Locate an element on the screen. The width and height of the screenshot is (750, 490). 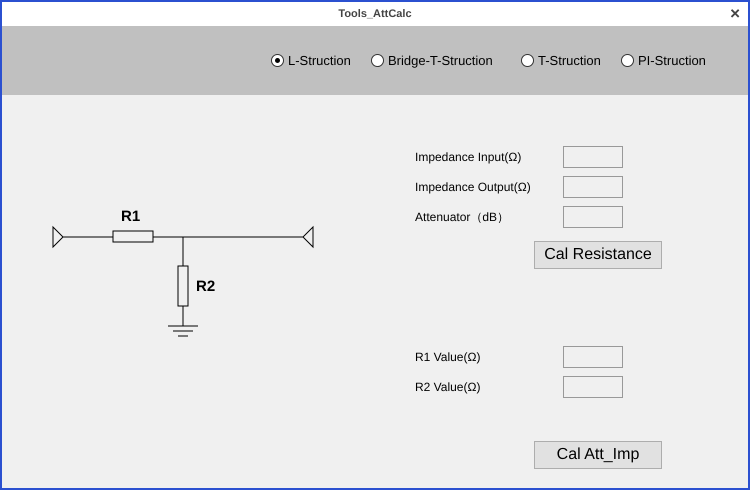
close-button: × is located at coordinates (735, 14).